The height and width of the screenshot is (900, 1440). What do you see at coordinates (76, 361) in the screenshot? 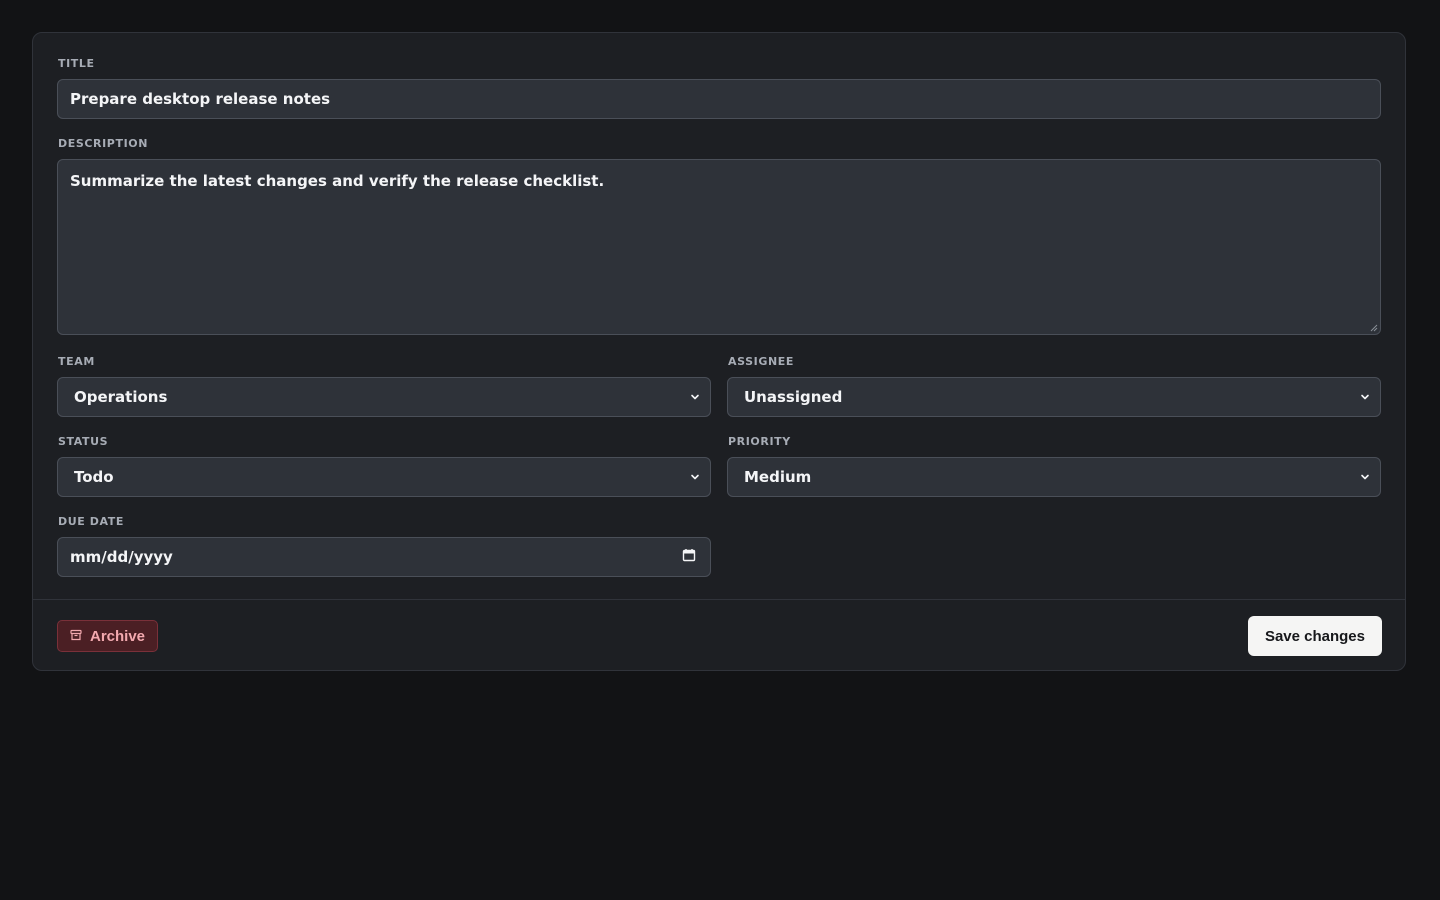
I see `team-label: TEAM` at bounding box center [76, 361].